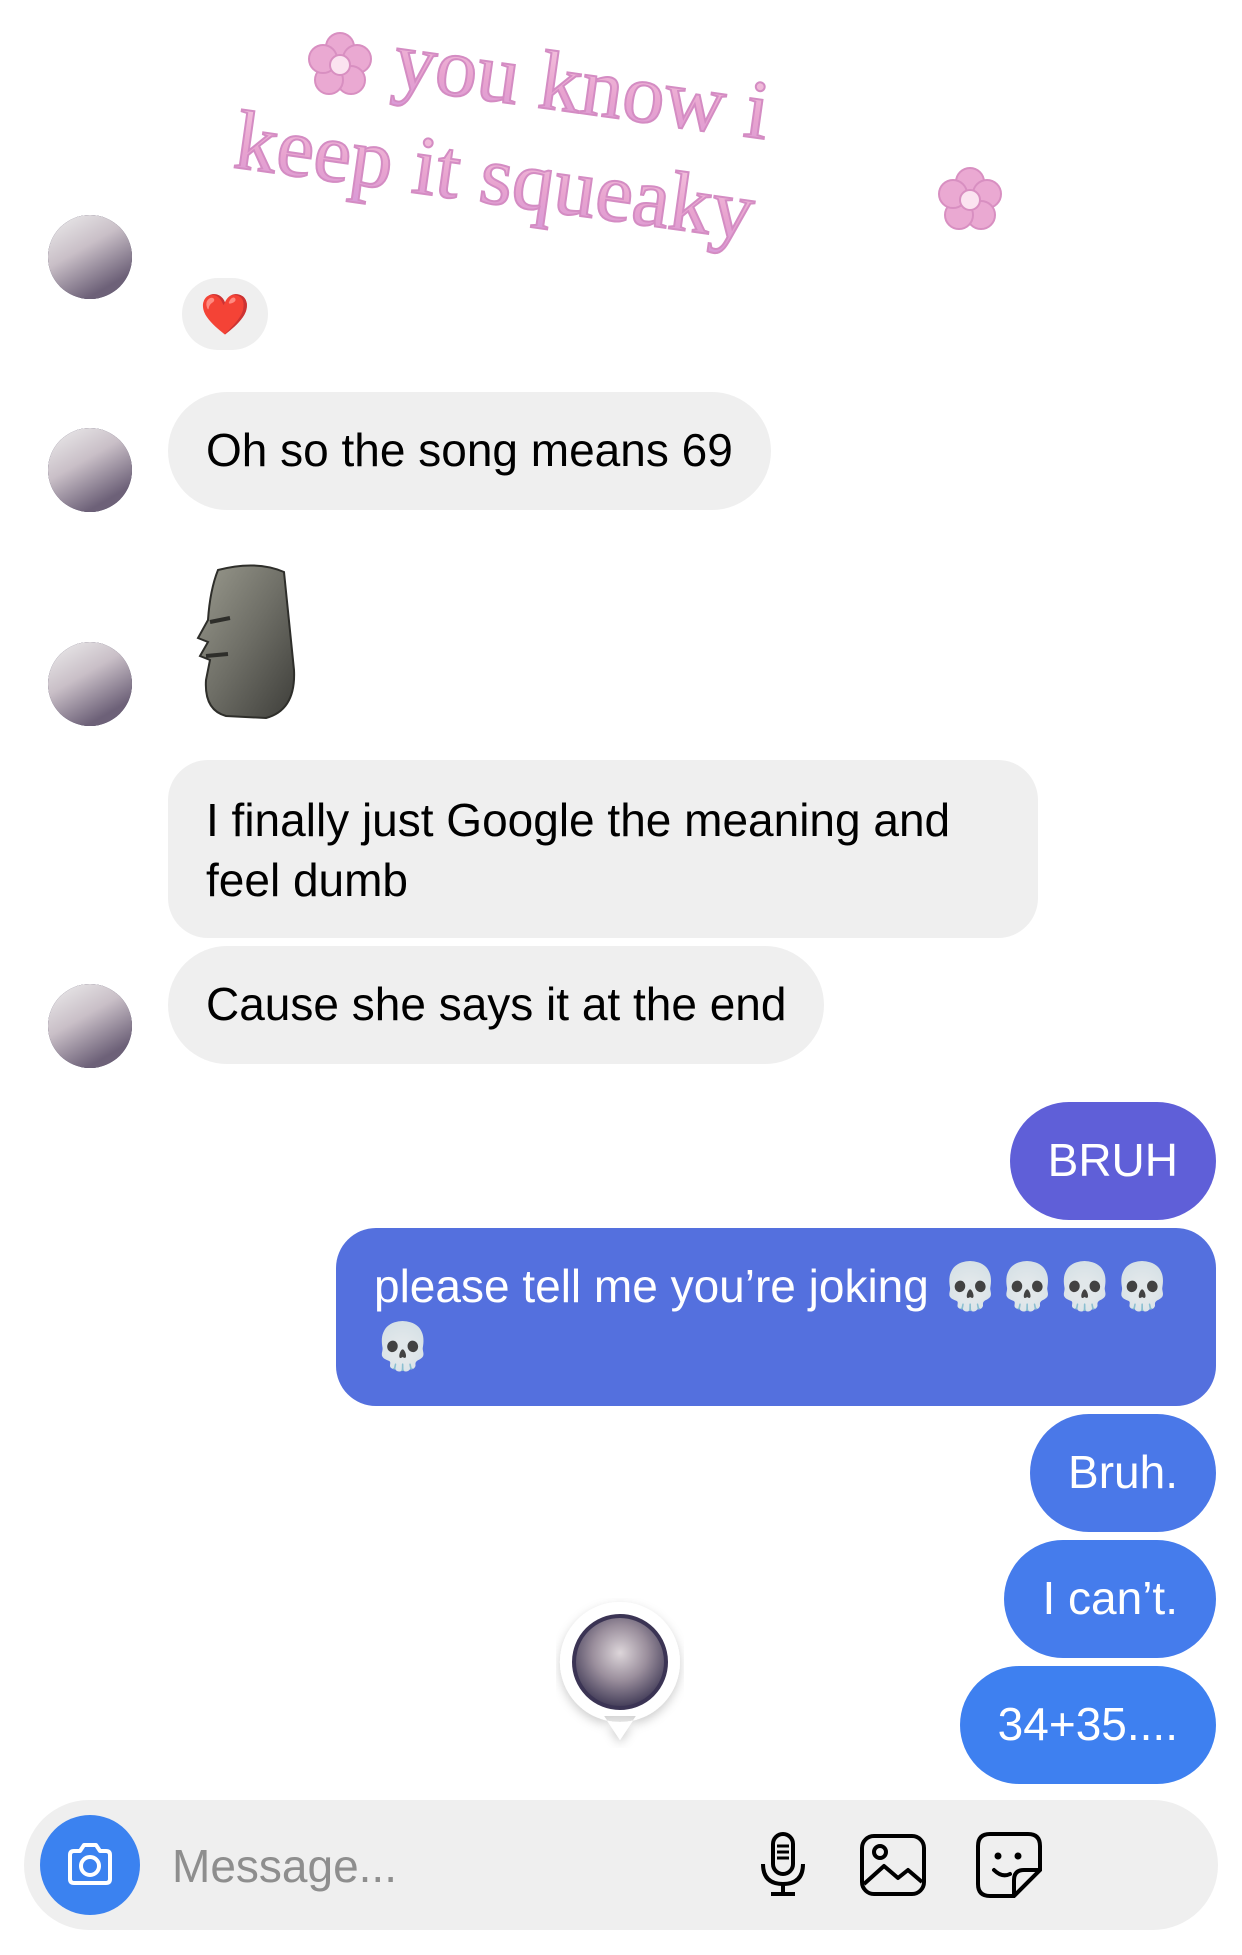 This screenshot has height=1955, width=1242. I want to click on outgoing-message: Bruh., so click(1123, 1473).